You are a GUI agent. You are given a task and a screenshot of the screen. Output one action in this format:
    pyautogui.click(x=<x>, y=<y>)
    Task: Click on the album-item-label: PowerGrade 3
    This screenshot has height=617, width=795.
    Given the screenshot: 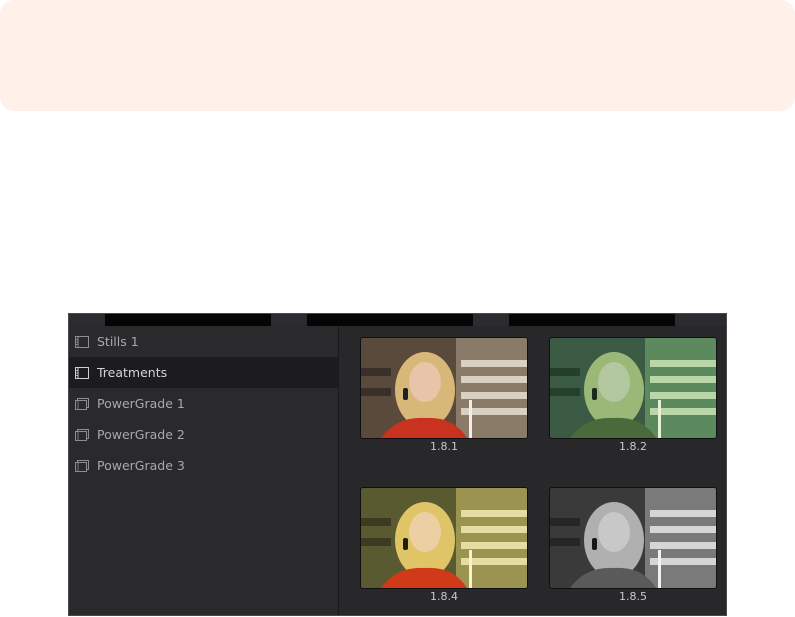 What is the action you would take?
    pyautogui.click(x=141, y=465)
    